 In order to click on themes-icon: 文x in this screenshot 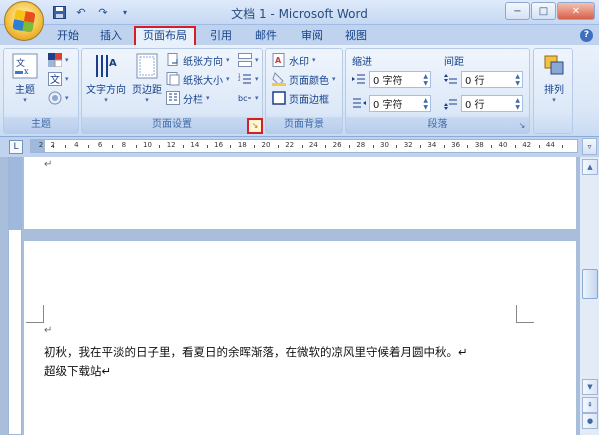, I will do `click(25, 66)`.